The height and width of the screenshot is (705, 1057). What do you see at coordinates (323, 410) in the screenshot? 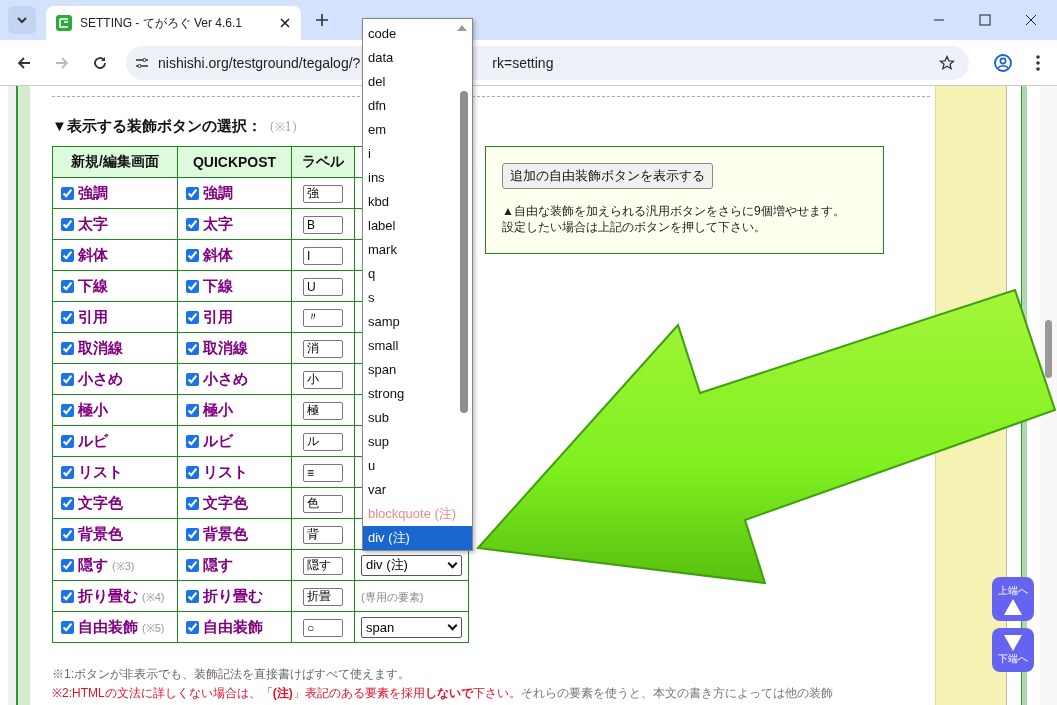
I see `label-input: 極` at bounding box center [323, 410].